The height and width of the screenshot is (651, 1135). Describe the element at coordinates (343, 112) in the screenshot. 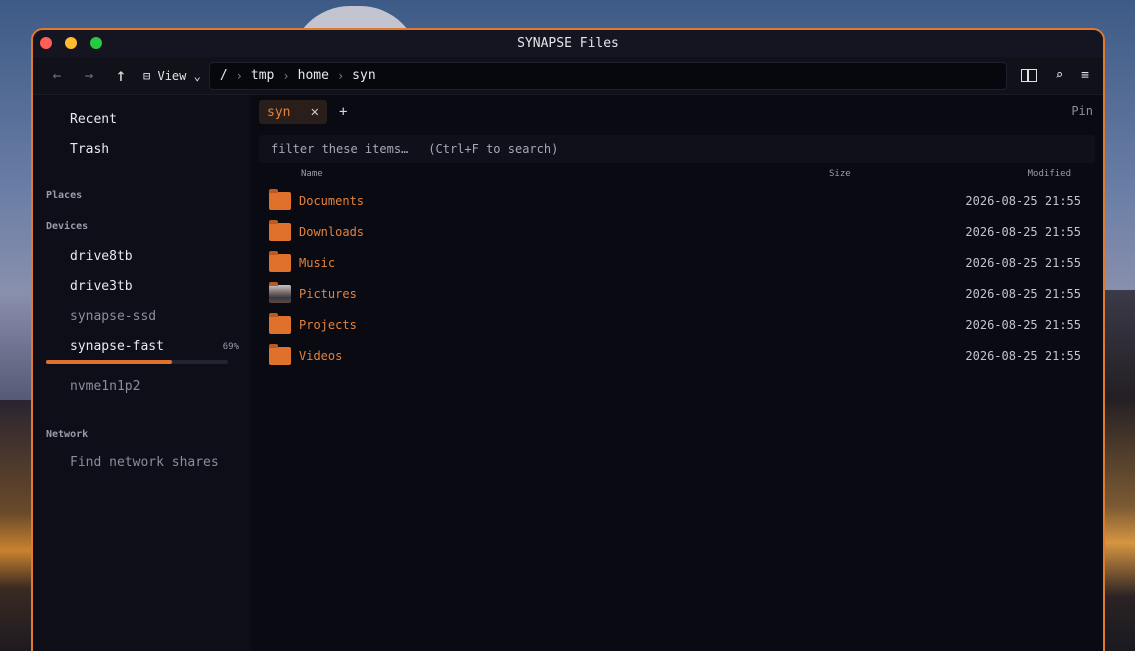

I see `add-tab-button: +` at that location.